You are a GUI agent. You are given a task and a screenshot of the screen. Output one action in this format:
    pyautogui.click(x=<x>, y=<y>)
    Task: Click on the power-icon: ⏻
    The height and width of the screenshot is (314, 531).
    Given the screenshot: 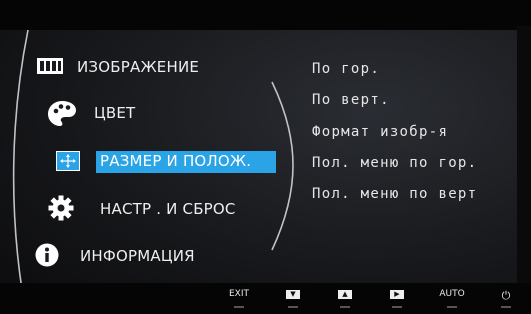 What is the action you would take?
    pyautogui.click(x=506, y=295)
    